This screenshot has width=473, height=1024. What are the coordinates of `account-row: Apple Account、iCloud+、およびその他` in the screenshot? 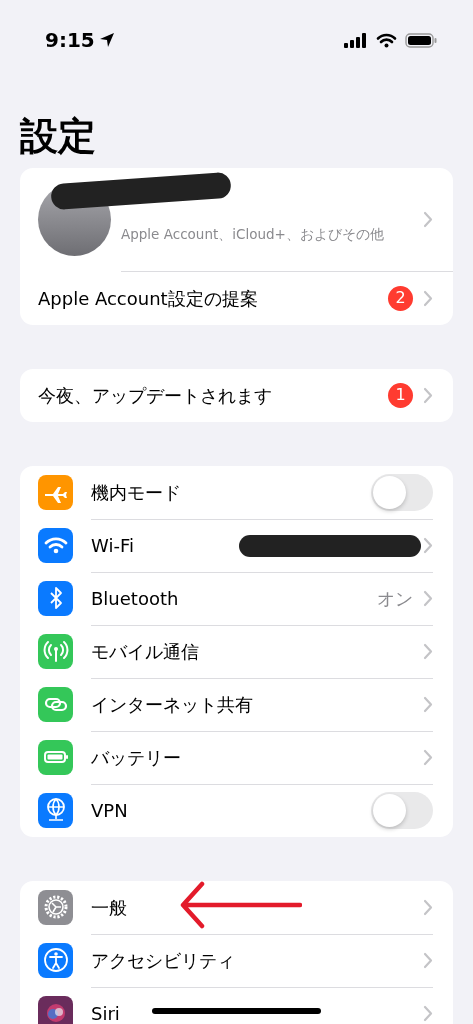 It's located at (236, 219).